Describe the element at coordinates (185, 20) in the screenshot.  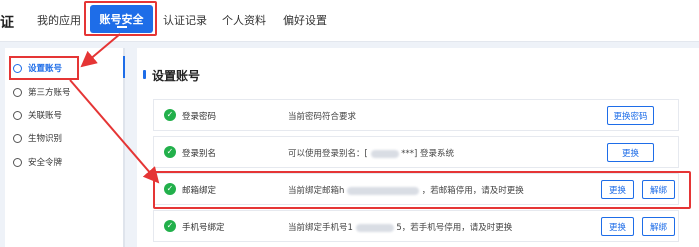
I see `tab-auth-records: 认证记录` at that location.